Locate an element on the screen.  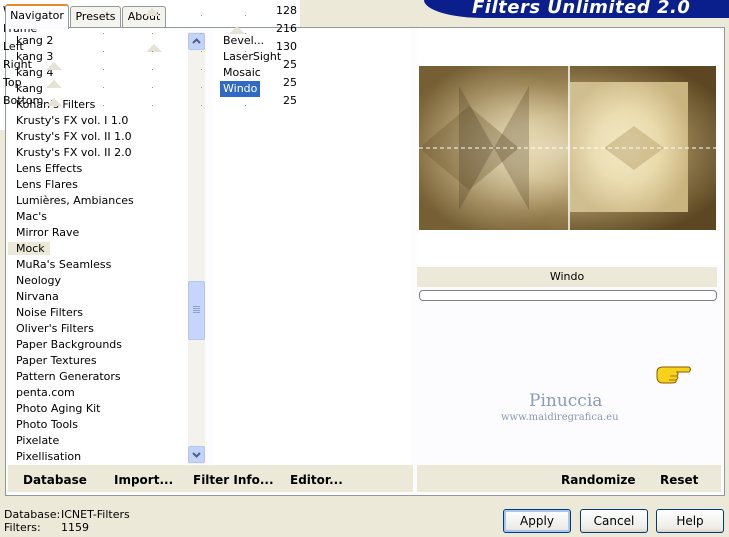
category-label: Krusty's FX vol. I 1.0 is located at coordinates (72, 120).